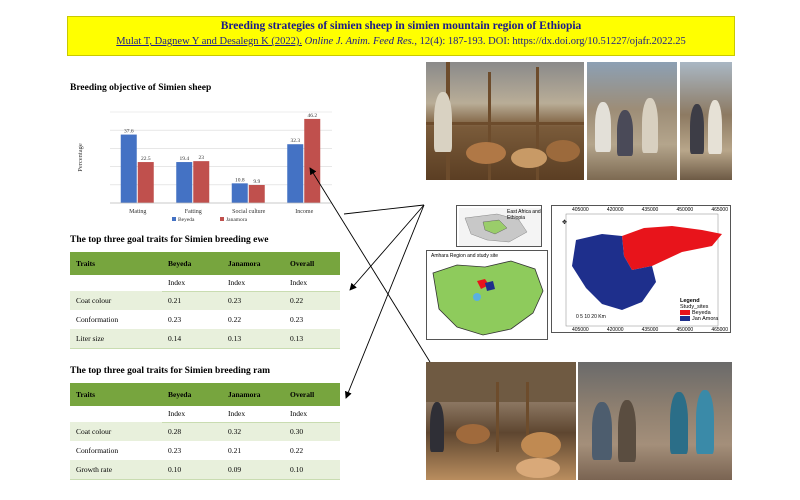  I want to click on household-survey-photo, so click(655, 421).